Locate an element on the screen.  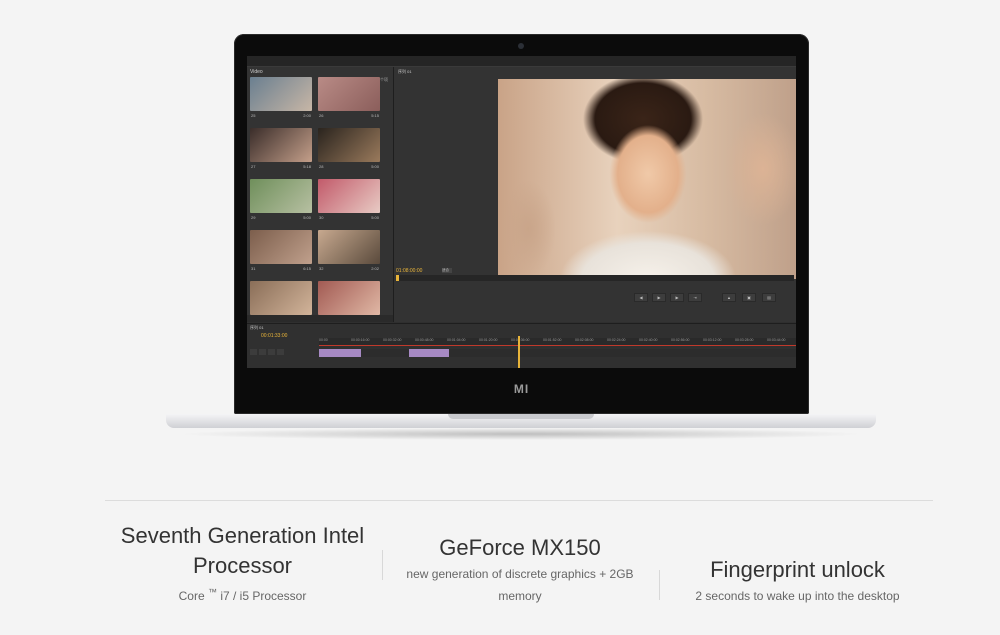
webcam is located at coordinates (521, 46).